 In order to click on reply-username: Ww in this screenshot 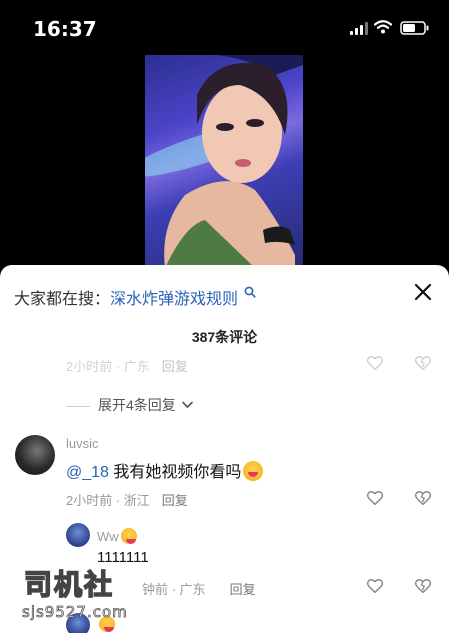, I will do `click(117, 536)`.